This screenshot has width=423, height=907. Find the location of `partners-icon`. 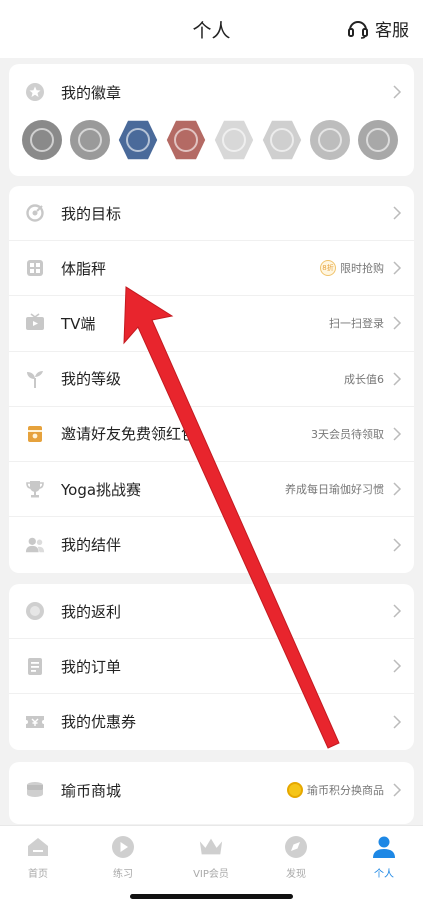

partners-icon is located at coordinates (35, 545).